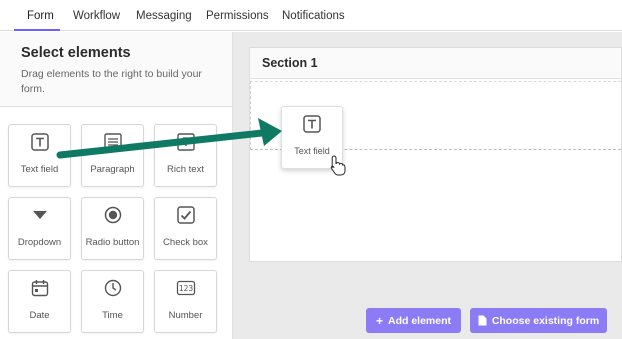  I want to click on tab-workflow: Workflow, so click(96, 16).